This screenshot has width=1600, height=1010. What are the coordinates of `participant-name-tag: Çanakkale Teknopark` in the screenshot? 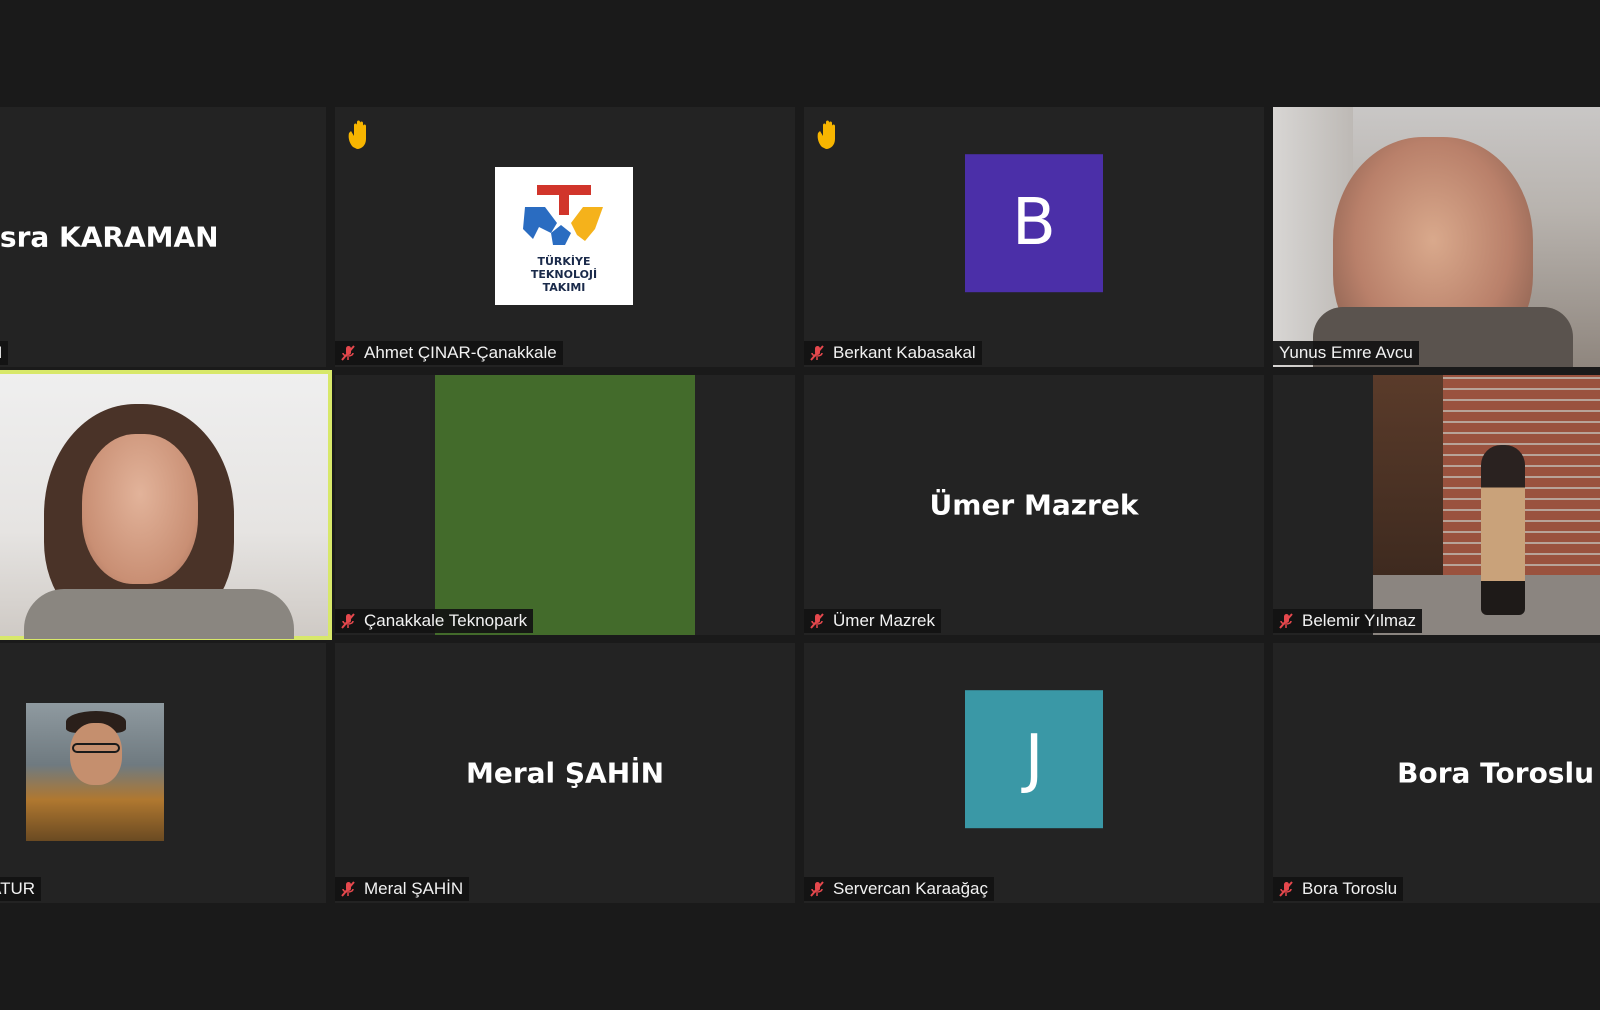 It's located at (434, 621).